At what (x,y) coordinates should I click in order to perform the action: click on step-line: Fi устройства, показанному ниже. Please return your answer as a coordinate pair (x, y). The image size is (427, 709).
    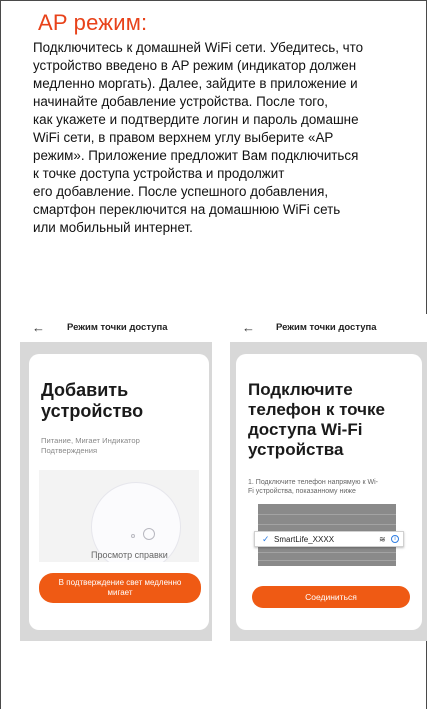
    Looking at the image, I should click on (302, 491).